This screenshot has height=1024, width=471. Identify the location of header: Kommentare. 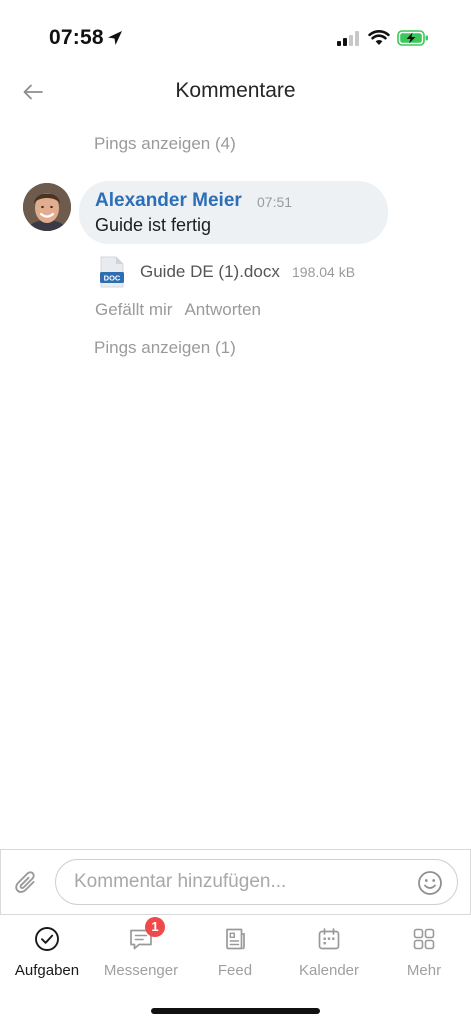
(235, 92).